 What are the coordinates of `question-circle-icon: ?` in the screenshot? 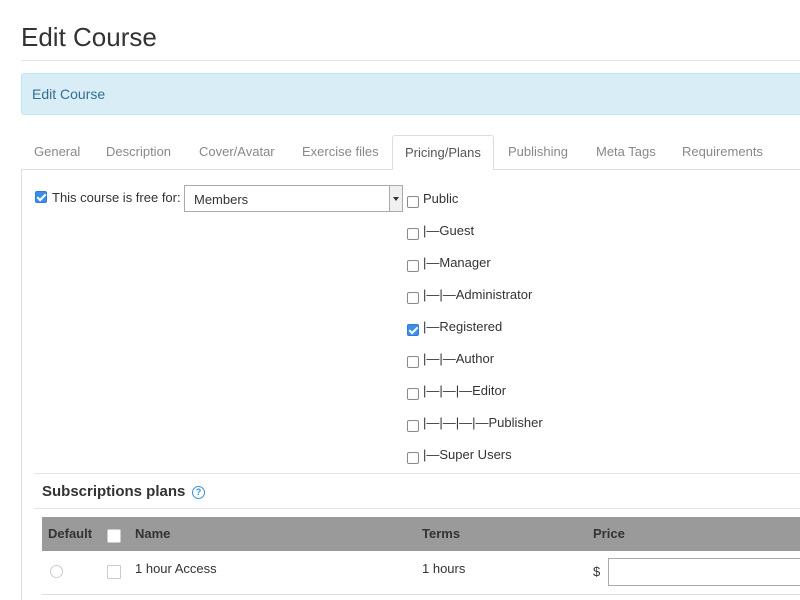 It's located at (198, 492).